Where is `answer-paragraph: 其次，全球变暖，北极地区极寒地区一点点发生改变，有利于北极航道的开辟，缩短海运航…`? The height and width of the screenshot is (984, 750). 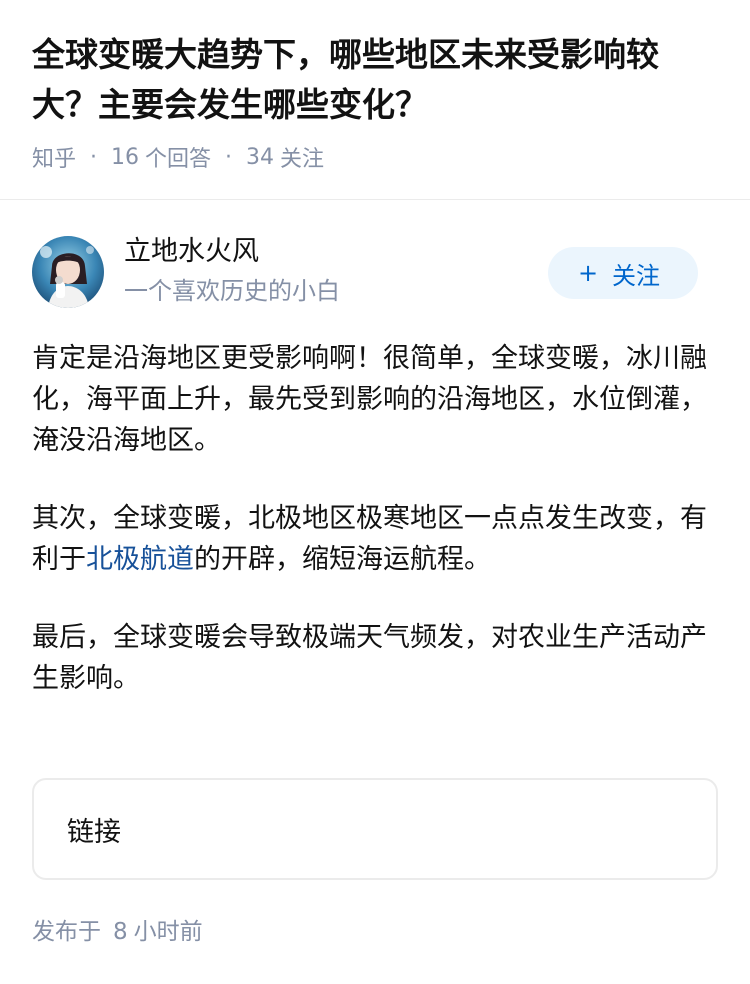
answer-paragraph: 其次，全球变暖，北极地区极寒地区一点点发生改变，有利于北极航道的开辟，缩短海运航… is located at coordinates (372, 539).